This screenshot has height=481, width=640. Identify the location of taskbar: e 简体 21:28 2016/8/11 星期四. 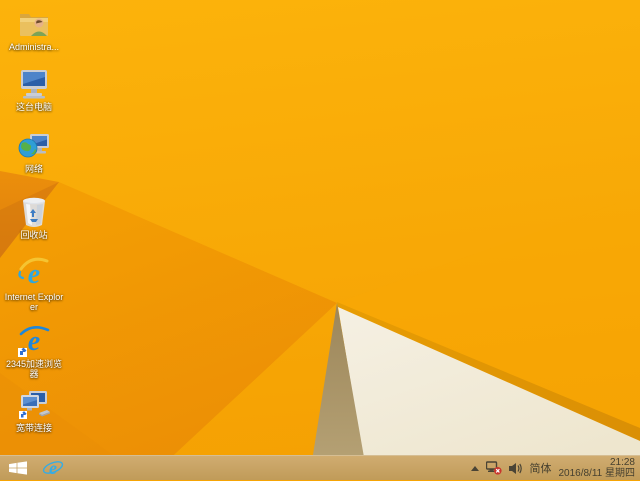
(320, 467).